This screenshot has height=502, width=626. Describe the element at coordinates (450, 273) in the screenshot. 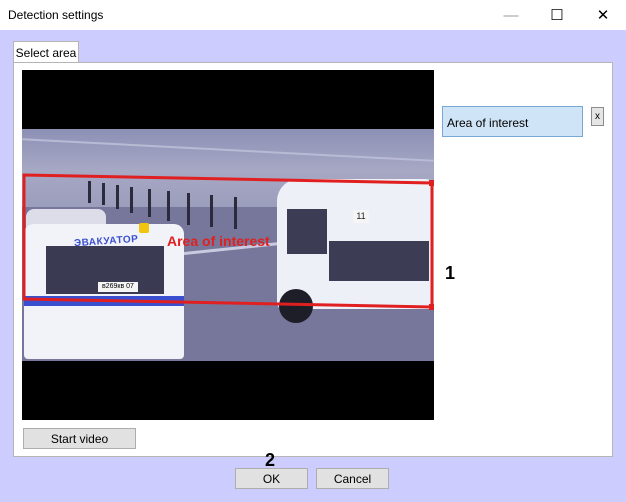

I see `callout-1: 1` at that location.